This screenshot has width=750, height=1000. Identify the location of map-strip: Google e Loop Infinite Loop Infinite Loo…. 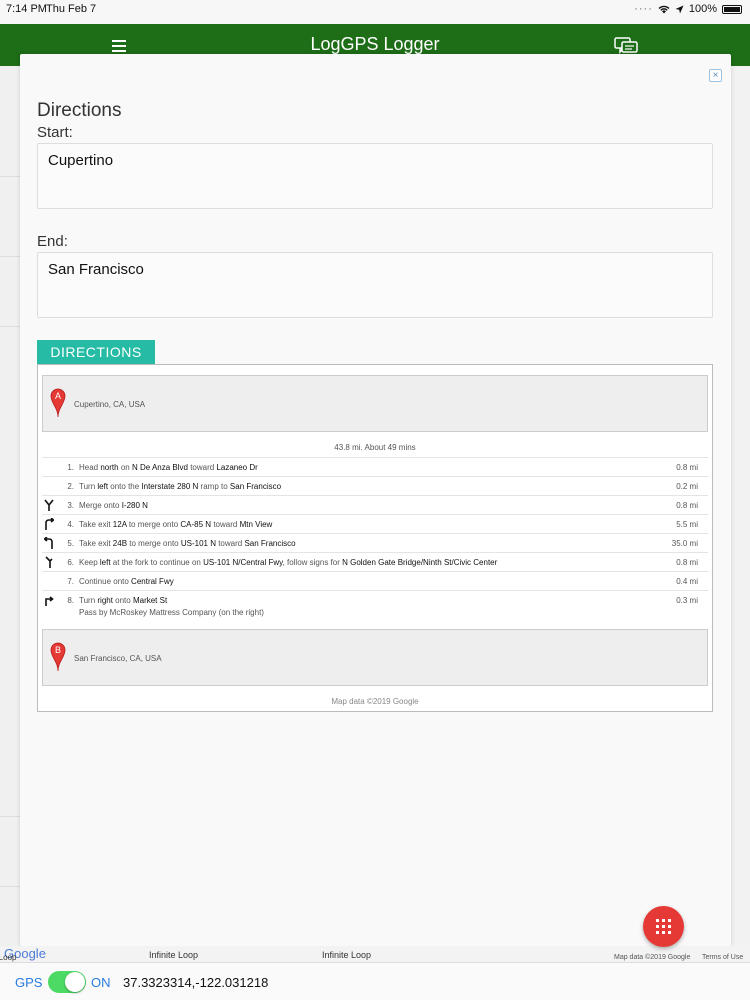
(375, 954).